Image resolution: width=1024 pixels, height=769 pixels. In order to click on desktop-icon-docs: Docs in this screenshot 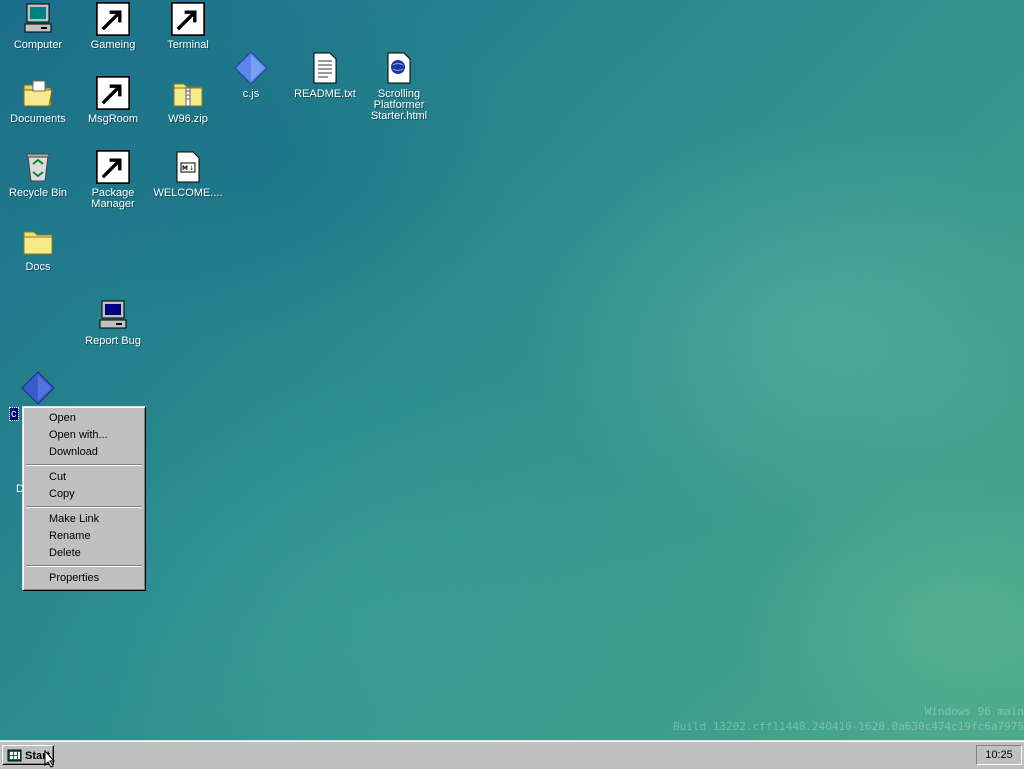, I will do `click(38, 248)`.